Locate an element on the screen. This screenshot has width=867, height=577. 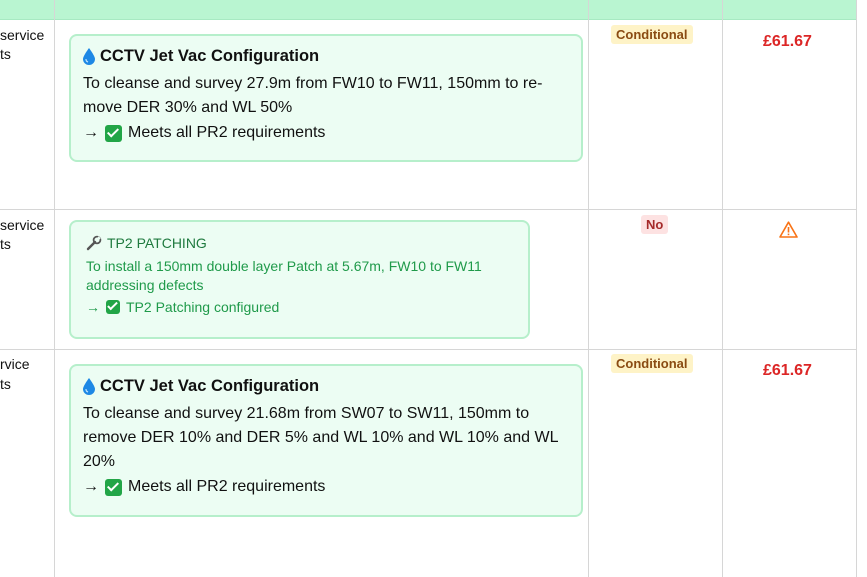
row-cut-text: rvice is located at coordinates (15, 364).